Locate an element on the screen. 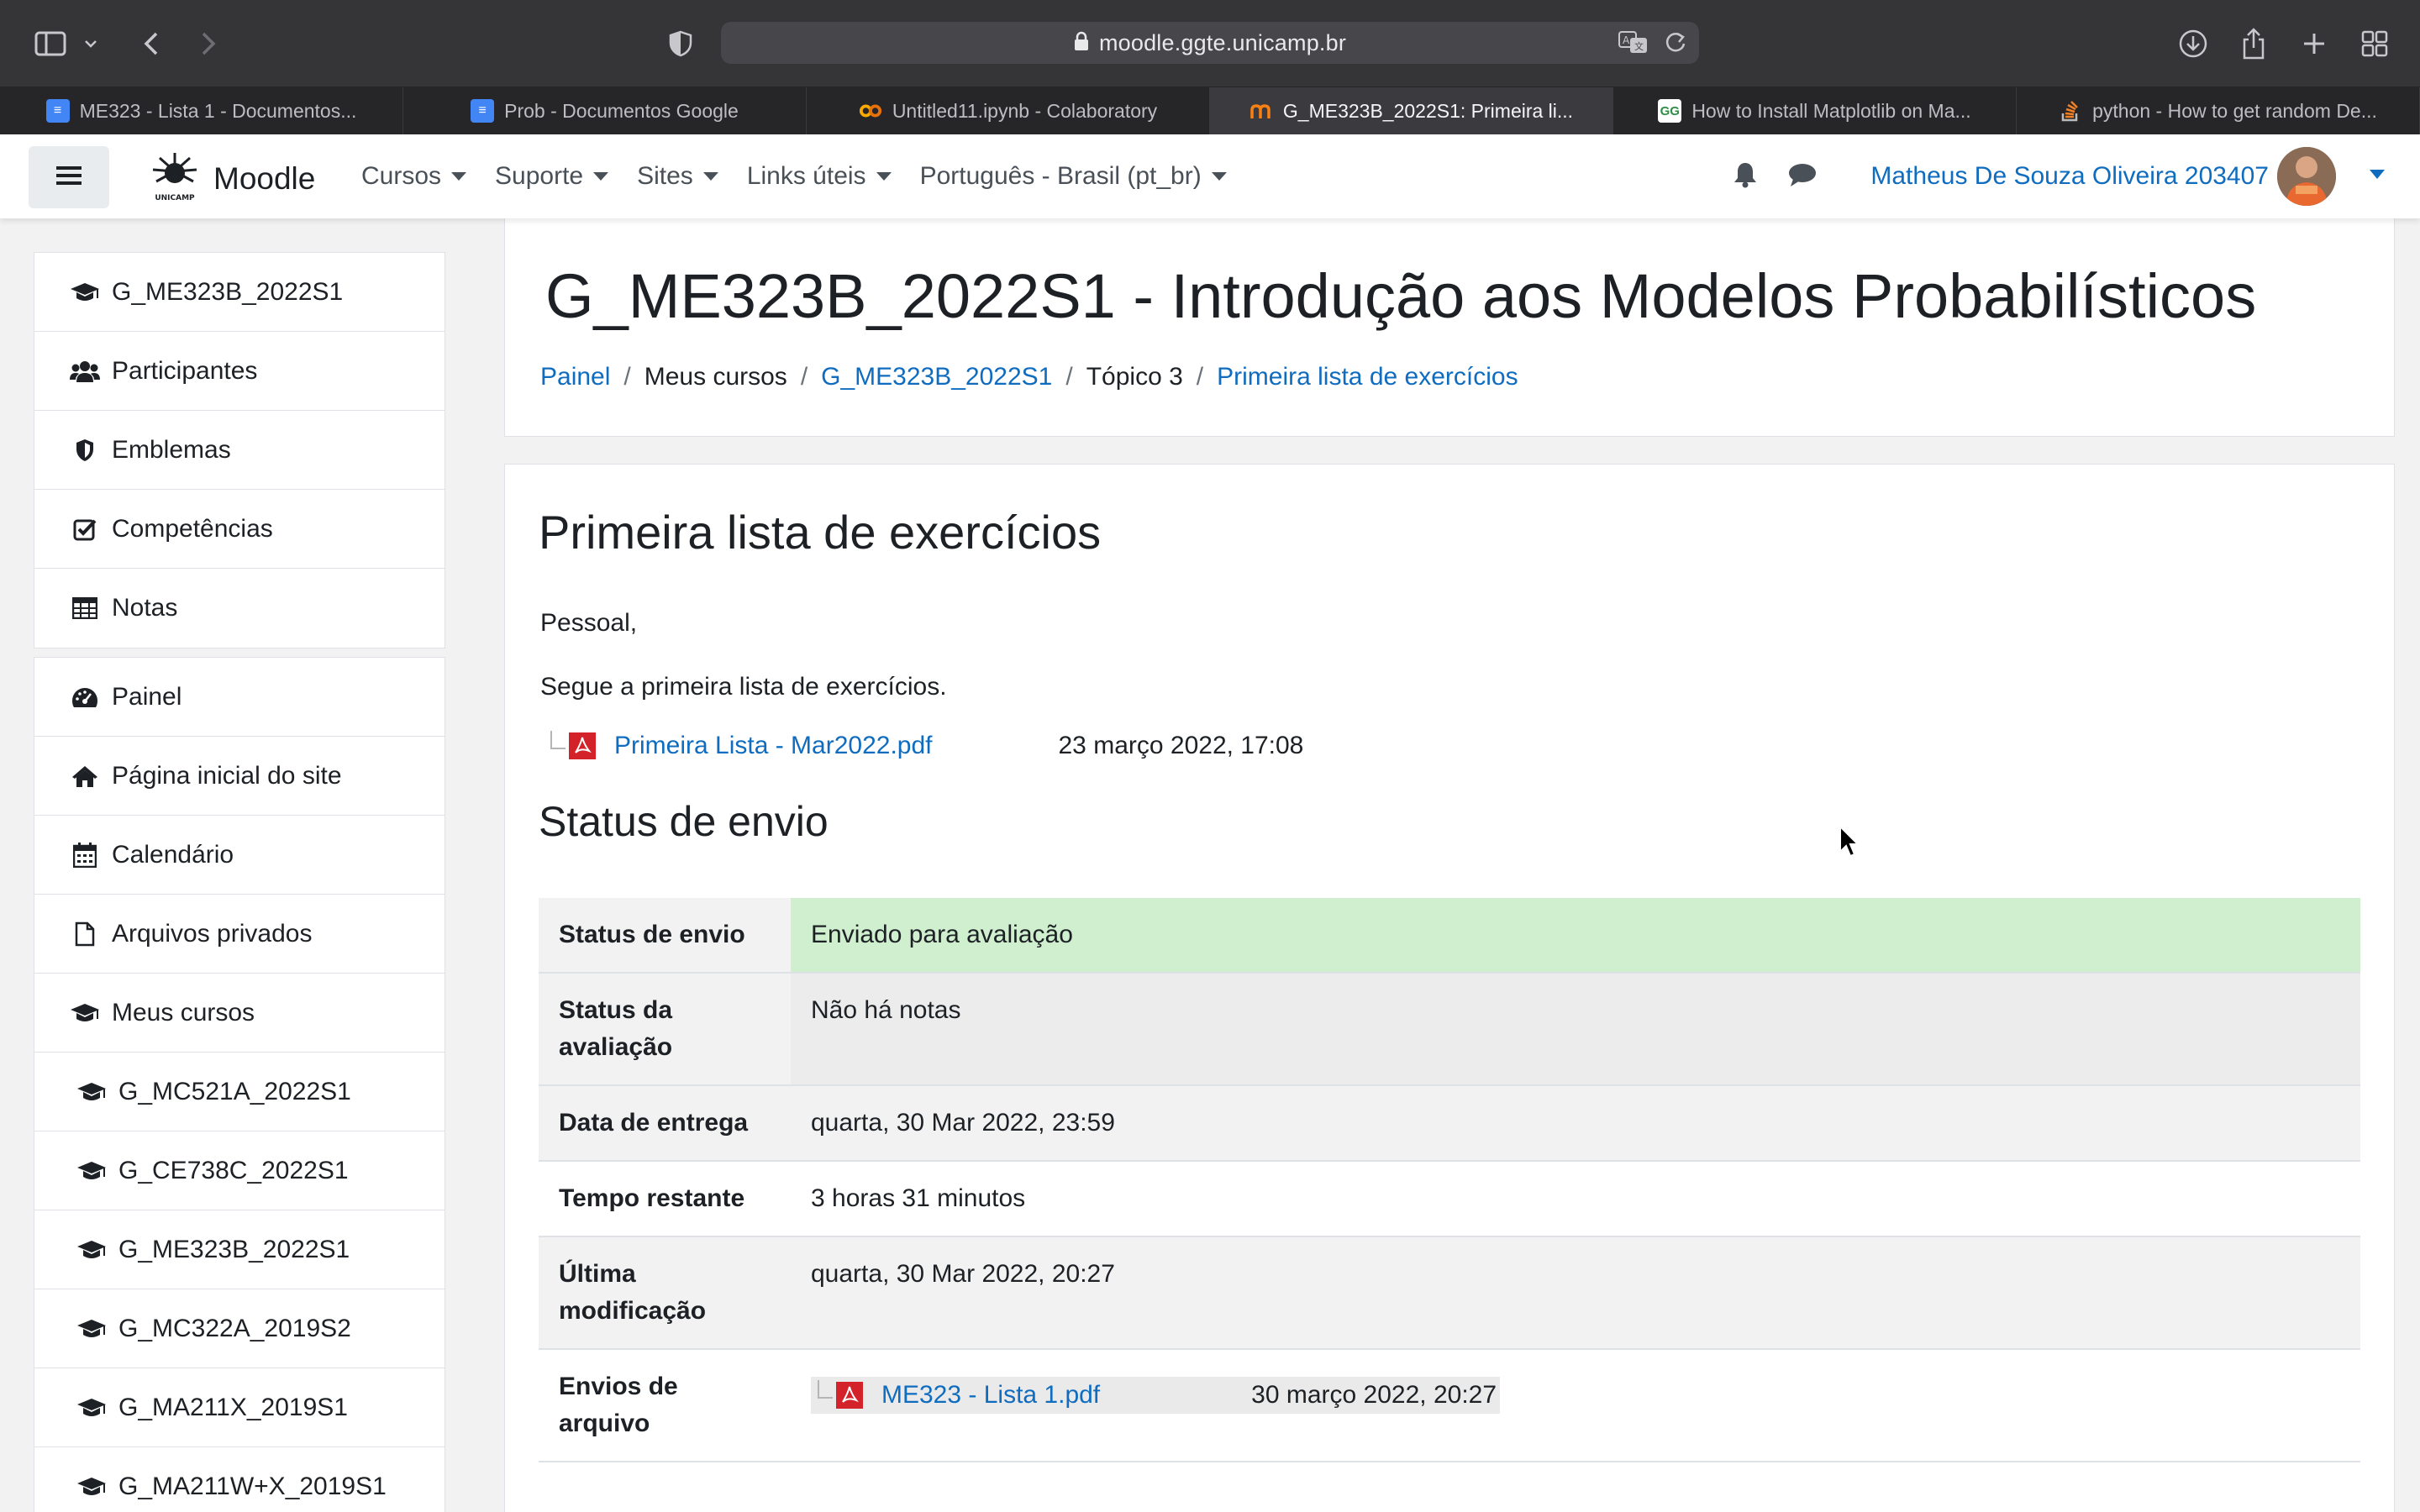 The image size is (2420, 1512). brand-name: Moodle is located at coordinates (264, 178).